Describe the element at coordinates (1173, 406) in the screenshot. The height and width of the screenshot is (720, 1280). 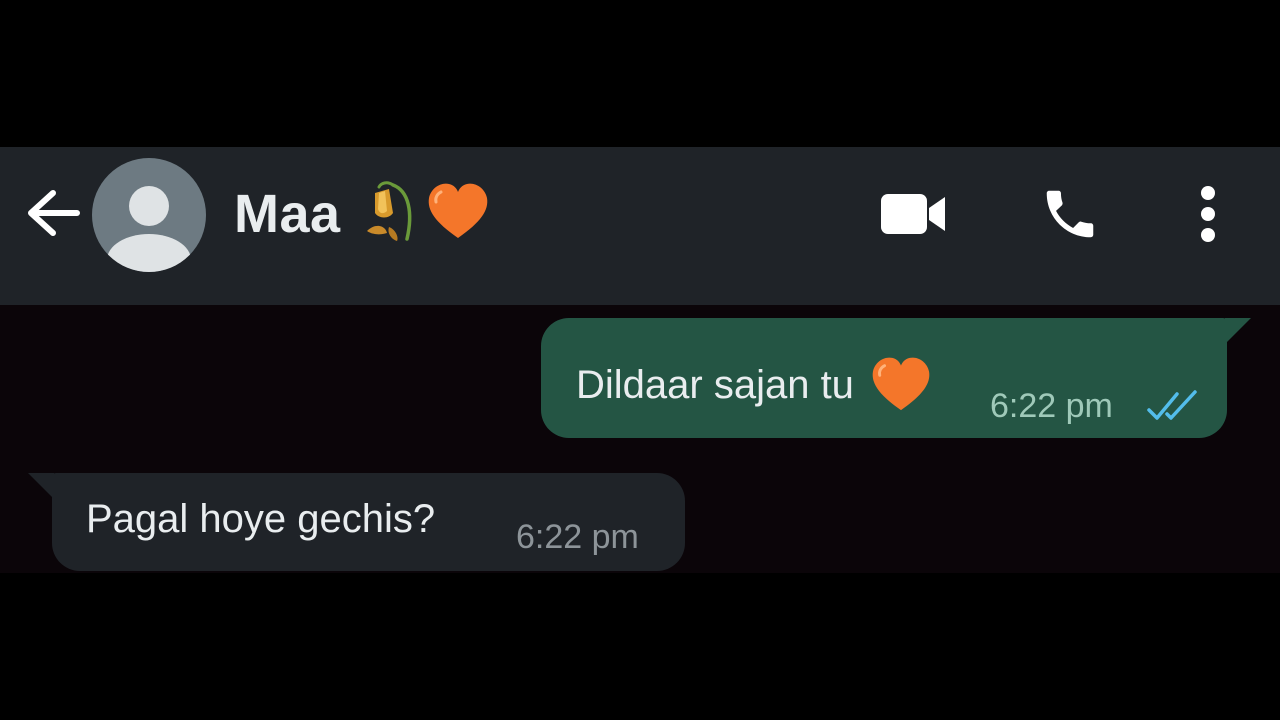
I see `double-check-read-icon` at that location.